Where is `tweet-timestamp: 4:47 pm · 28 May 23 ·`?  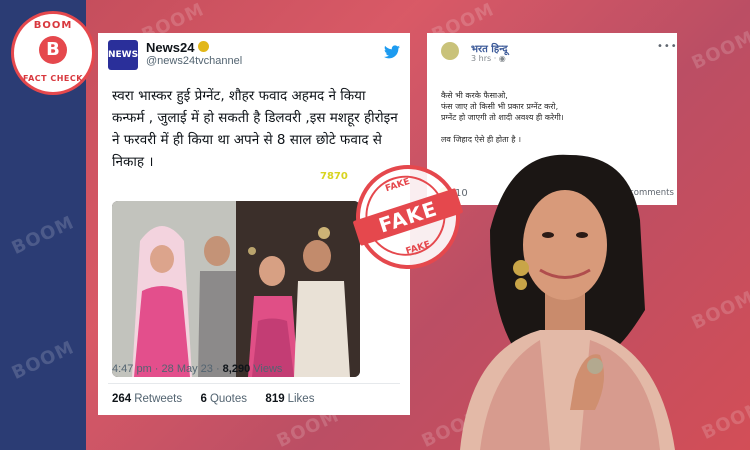 tweet-timestamp: 4:47 pm · 28 May 23 · is located at coordinates (167, 369).